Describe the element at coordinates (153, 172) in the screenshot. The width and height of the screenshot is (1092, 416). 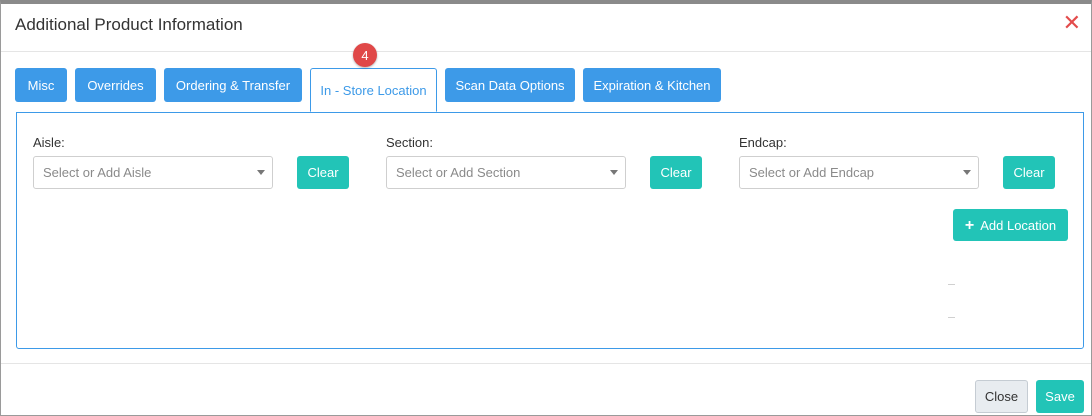
I see `aisle-select: Select or Add Aisle` at that location.